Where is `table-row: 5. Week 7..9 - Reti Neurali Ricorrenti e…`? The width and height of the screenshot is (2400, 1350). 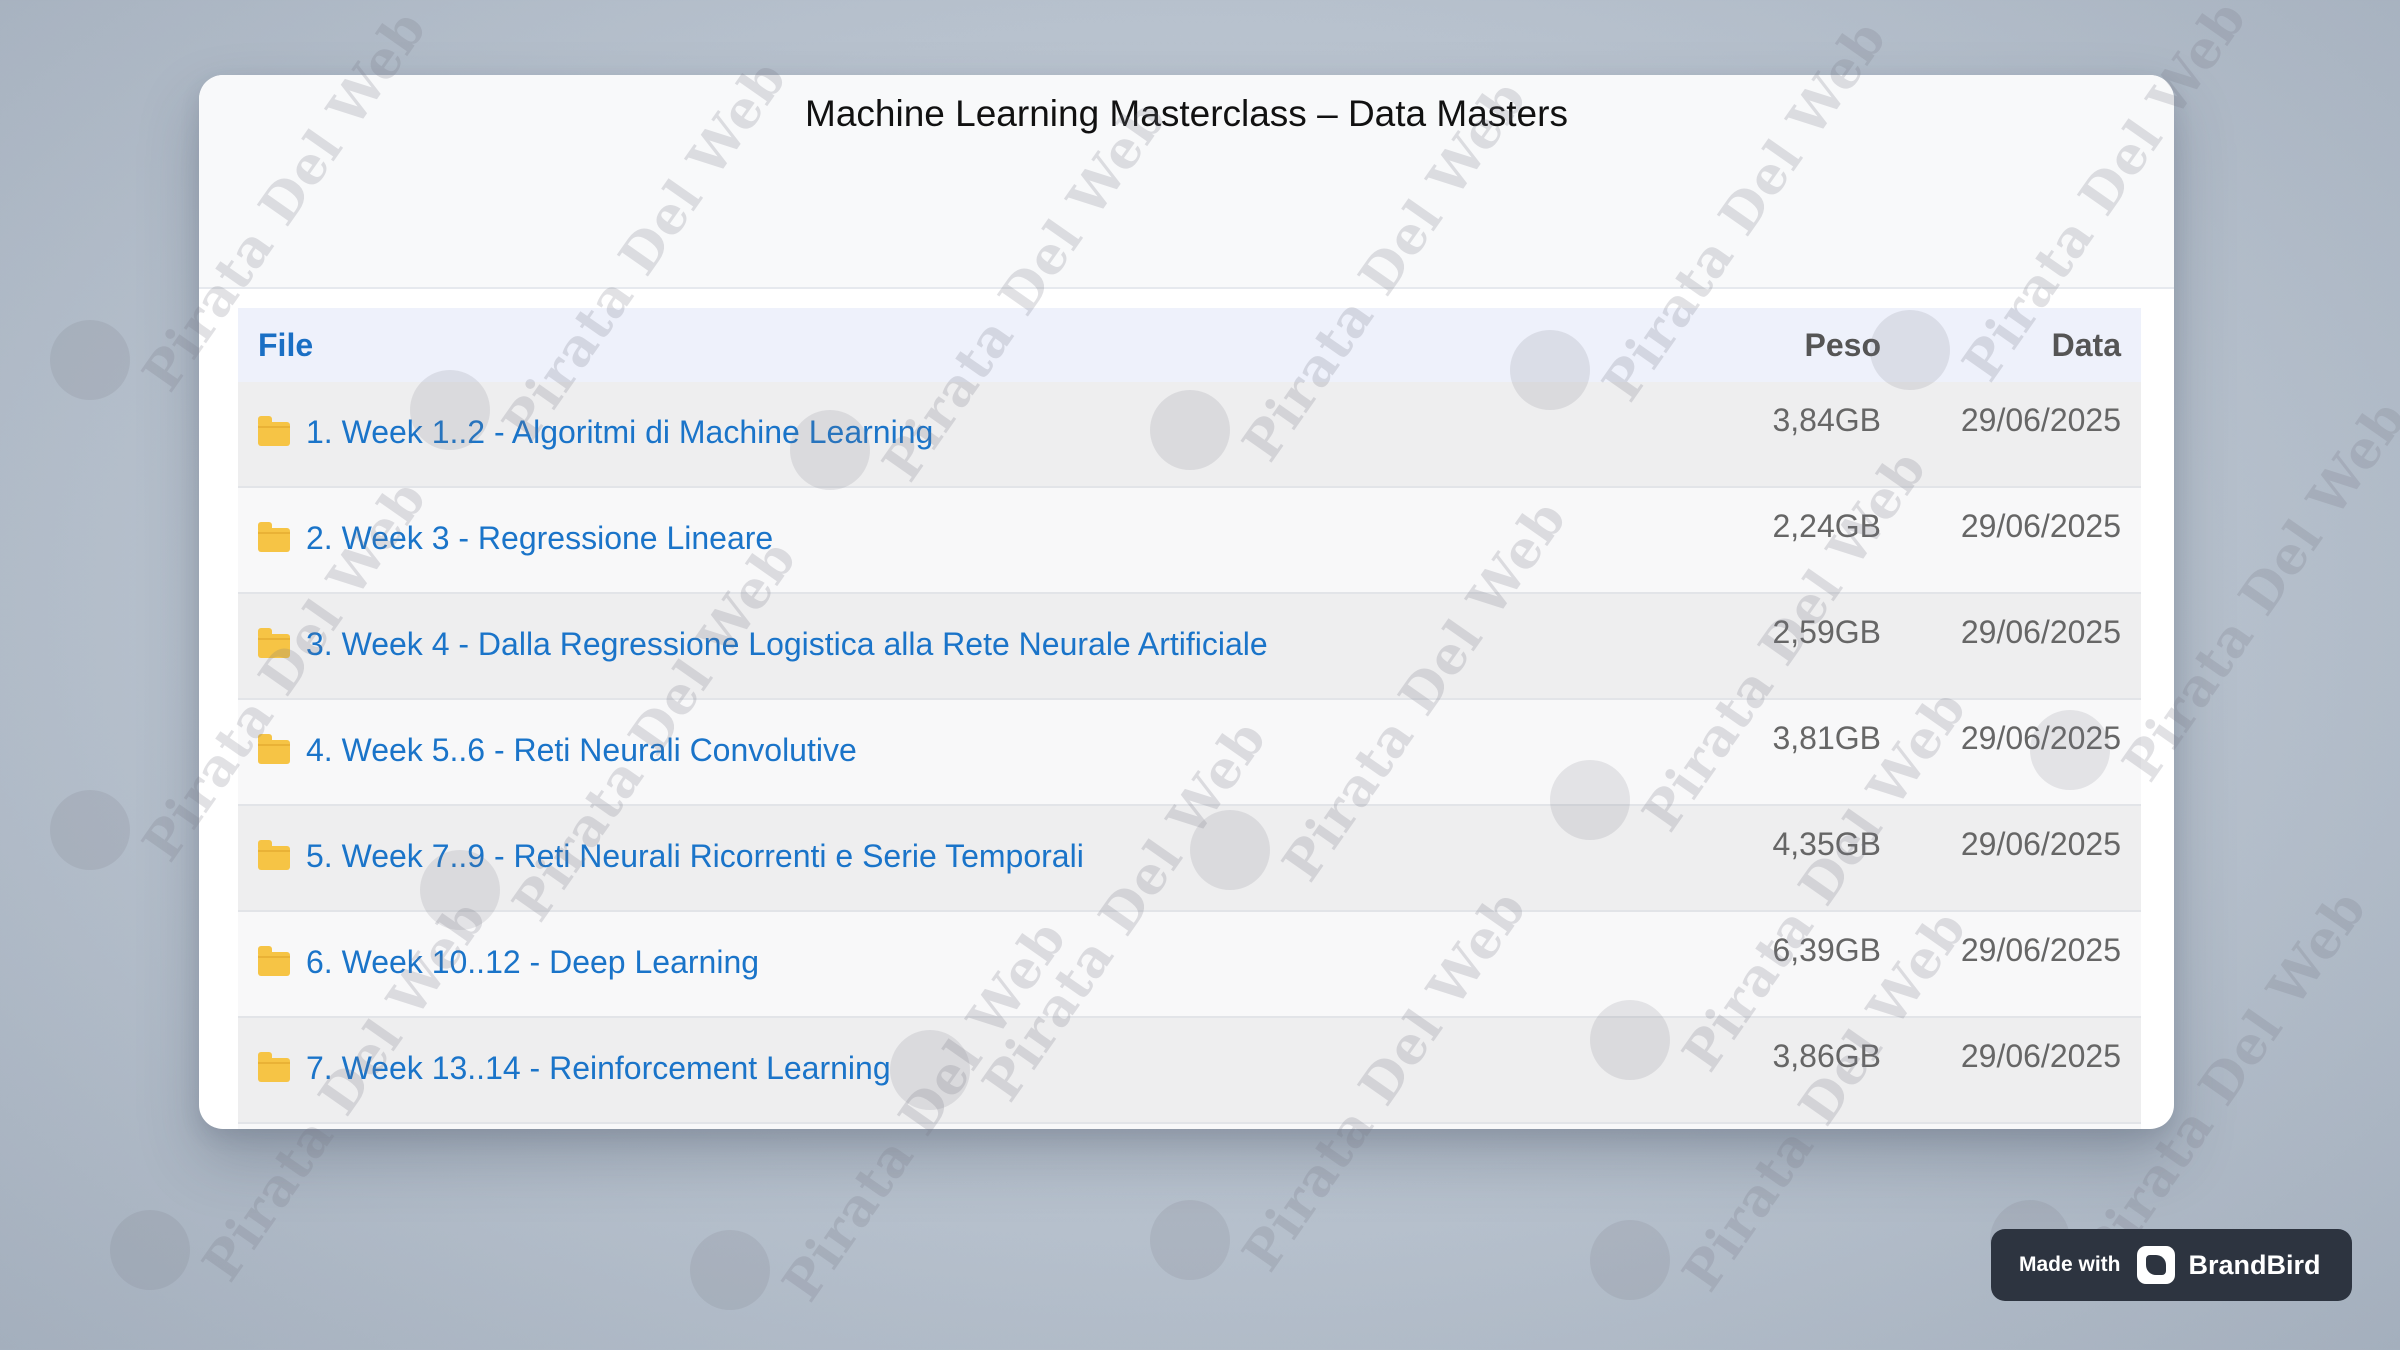
table-row: 5. Week 7..9 - Reti Neurali Ricorrenti e… is located at coordinates (1189, 858).